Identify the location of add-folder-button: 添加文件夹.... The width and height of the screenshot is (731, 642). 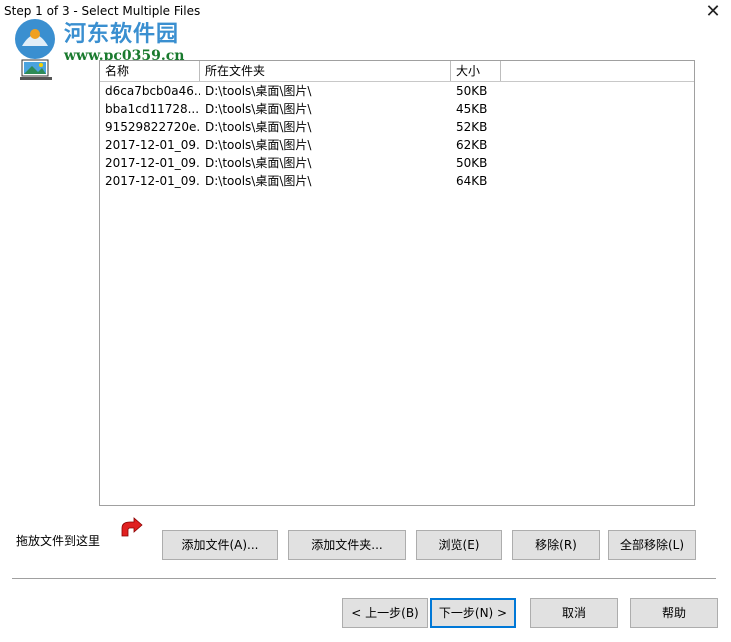
(347, 545).